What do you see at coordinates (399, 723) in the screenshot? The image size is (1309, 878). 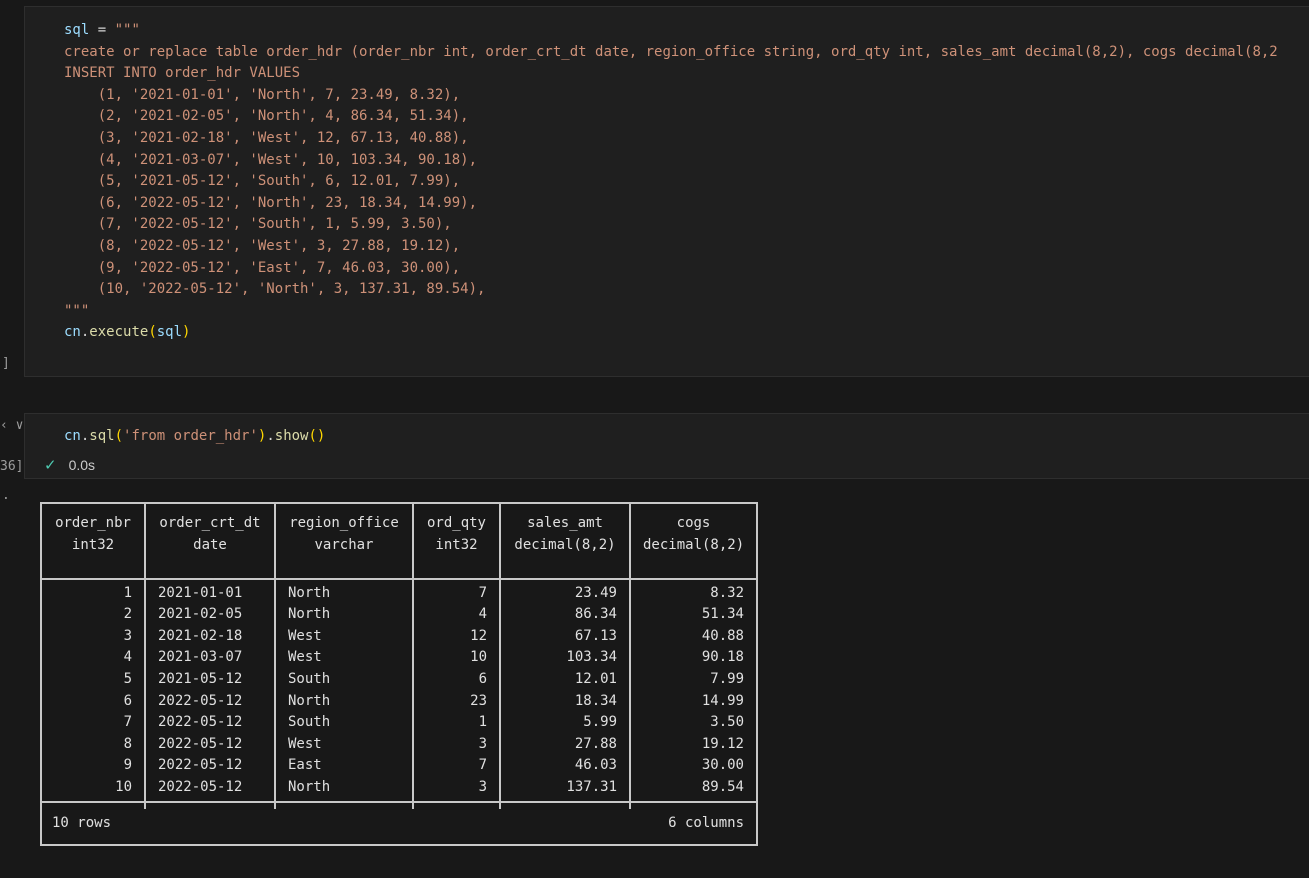 I see `table-row: 7 2022-05-12 South 1 5.99 3.50` at bounding box center [399, 723].